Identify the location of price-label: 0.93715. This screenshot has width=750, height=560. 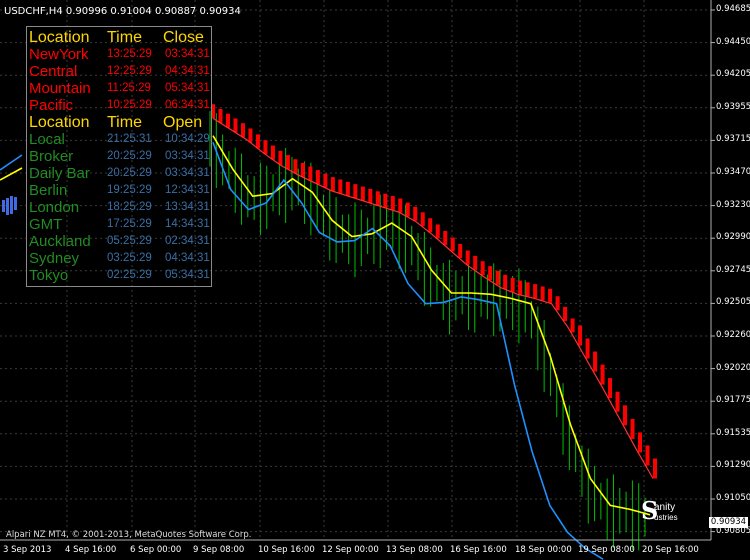
(733, 139).